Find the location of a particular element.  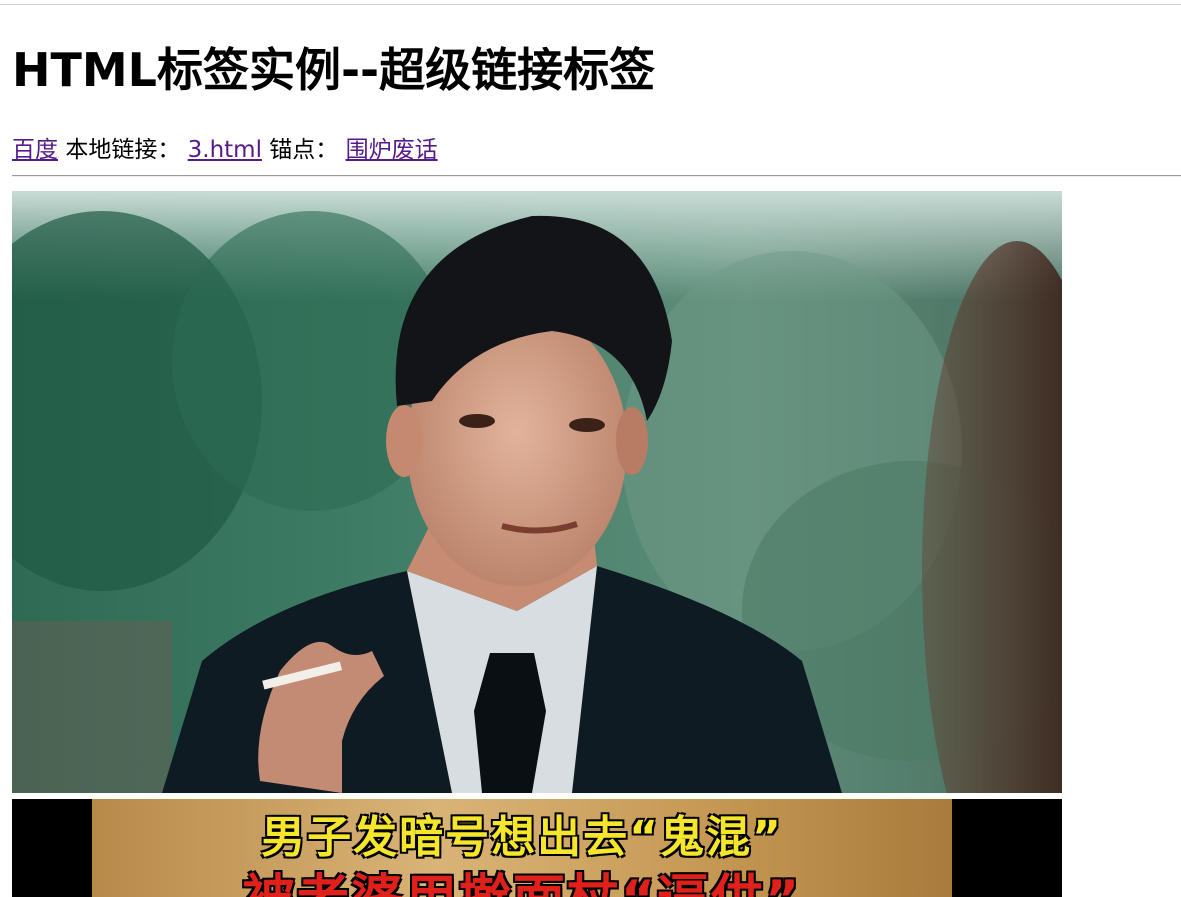

links-line: 百度 本地链接： 3.html 锚点： 围炉废话 is located at coordinates (225, 150).